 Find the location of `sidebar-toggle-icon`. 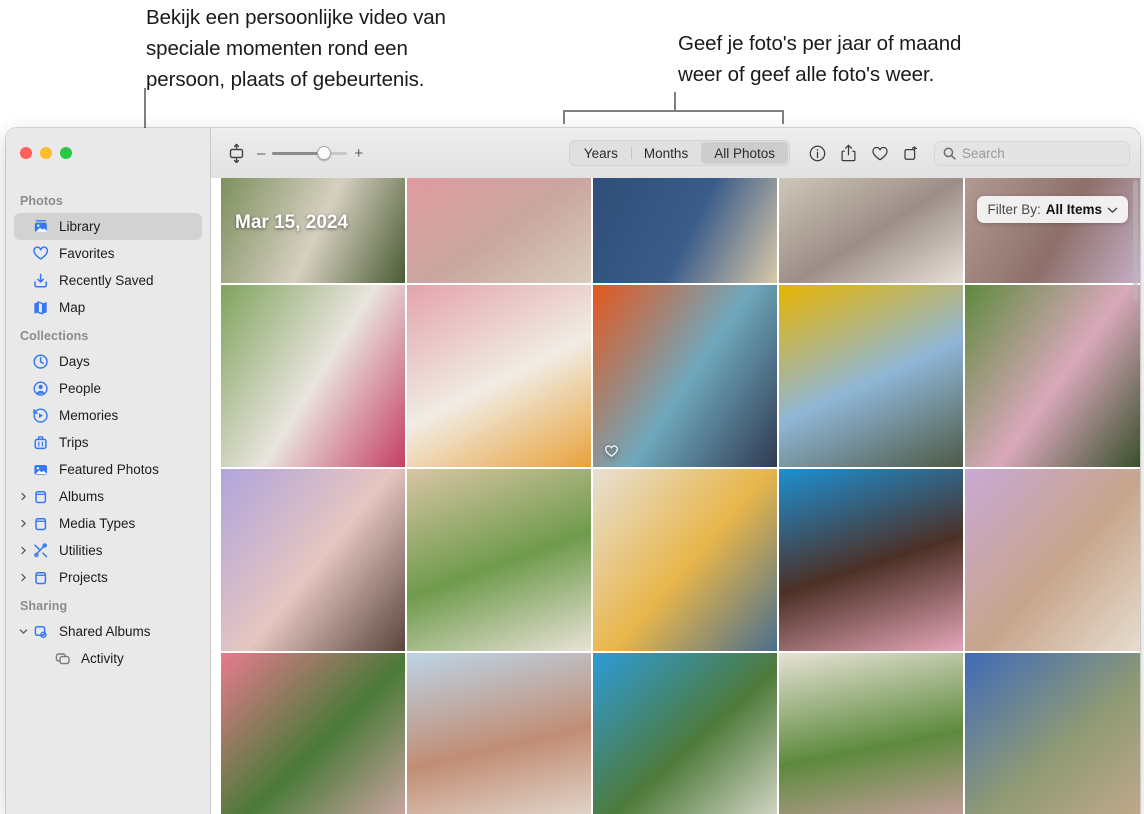

sidebar-toggle-icon is located at coordinates (236, 153).